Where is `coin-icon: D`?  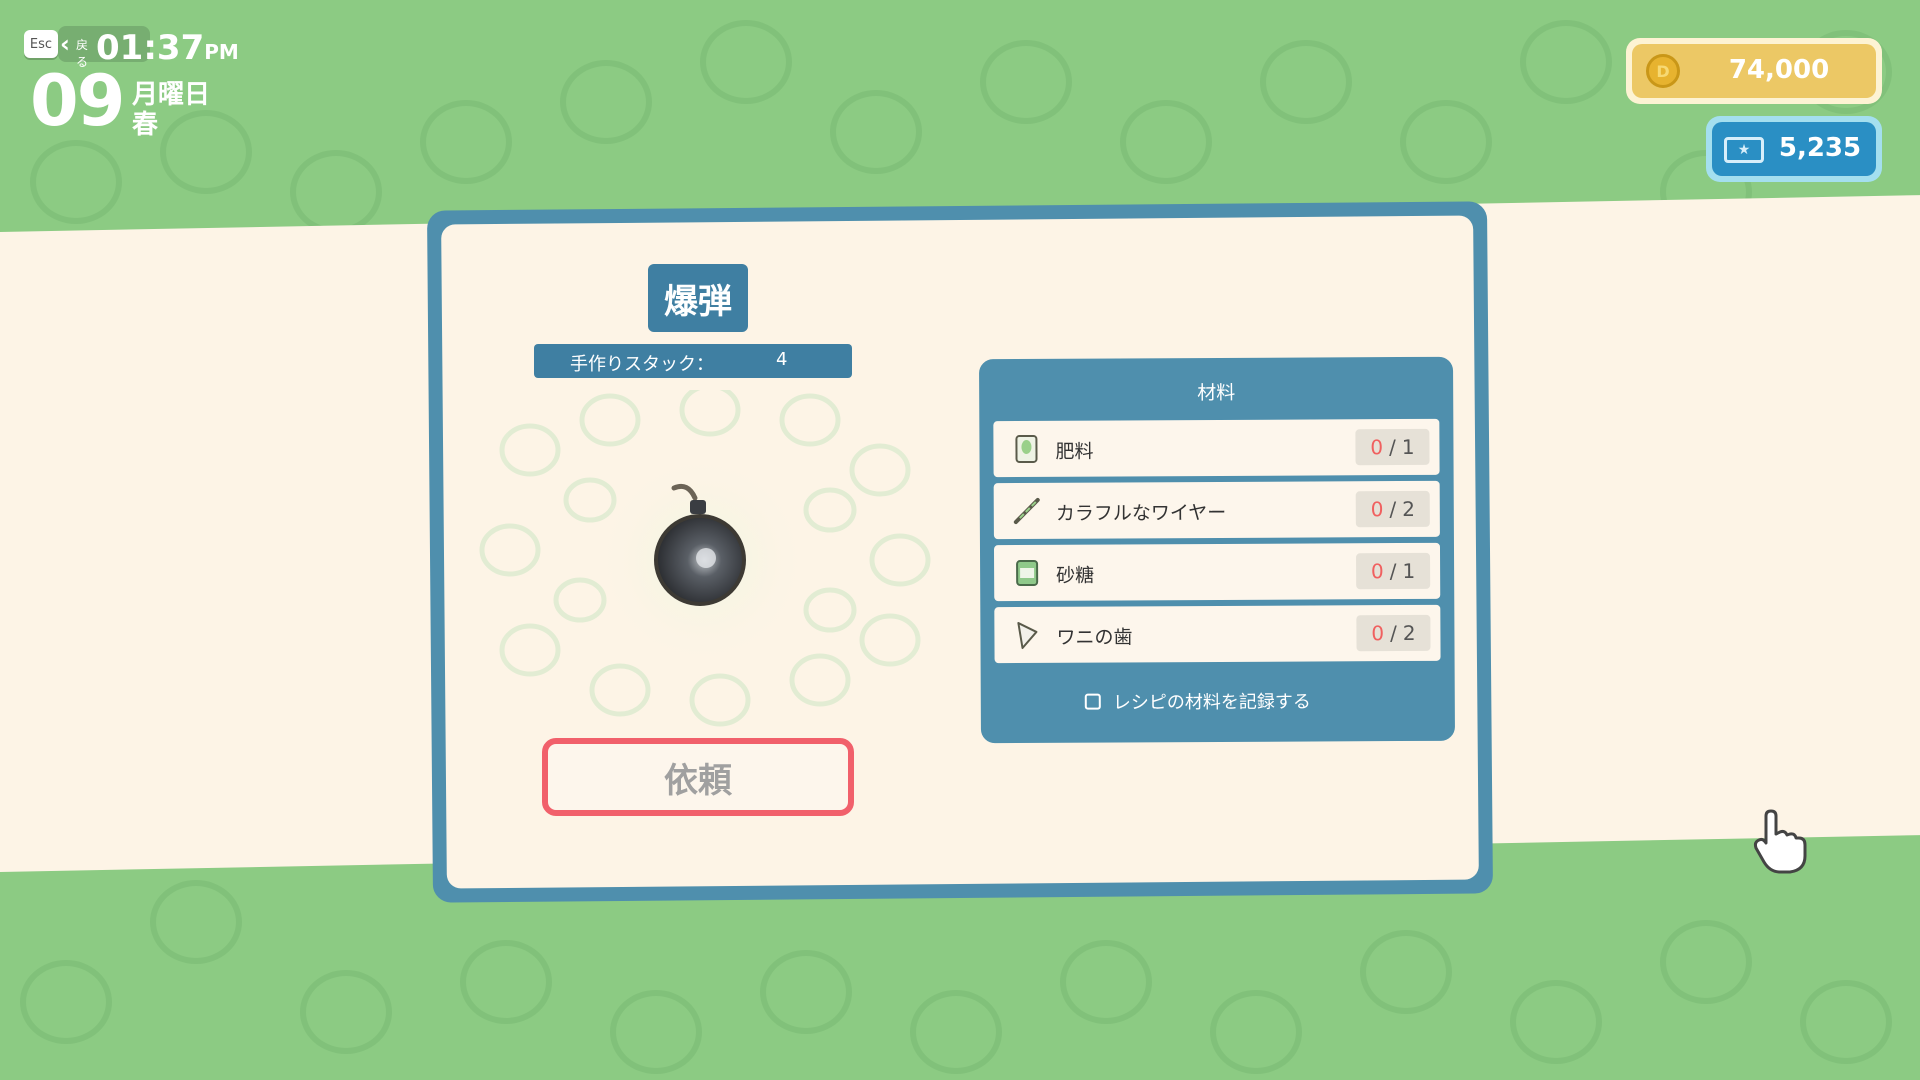
coin-icon: D is located at coordinates (1663, 71).